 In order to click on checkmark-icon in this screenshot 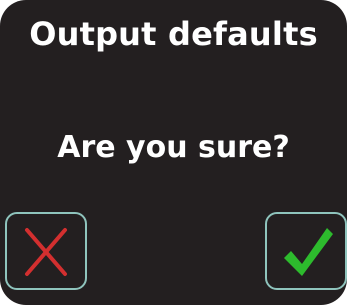, I will do `click(308, 252)`.